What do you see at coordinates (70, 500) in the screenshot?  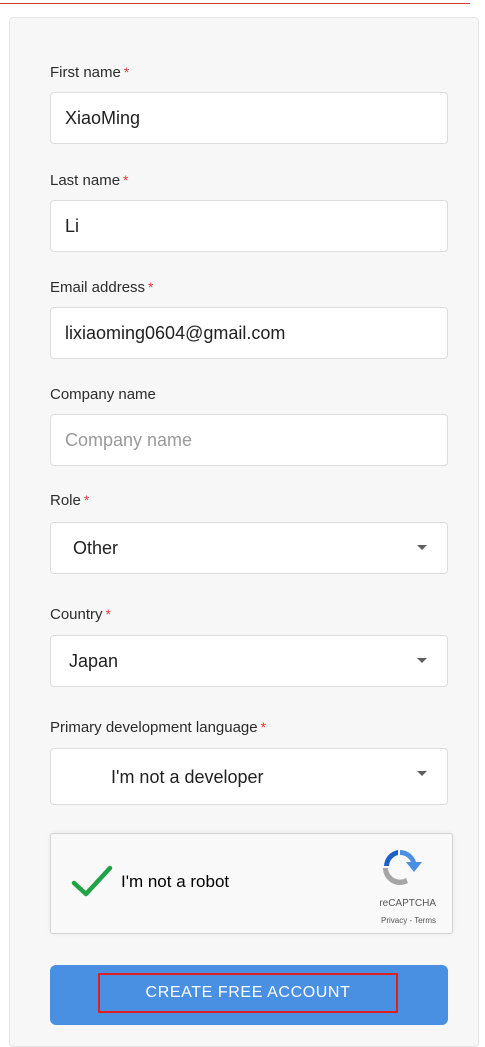 I see `role-label: Role *` at bounding box center [70, 500].